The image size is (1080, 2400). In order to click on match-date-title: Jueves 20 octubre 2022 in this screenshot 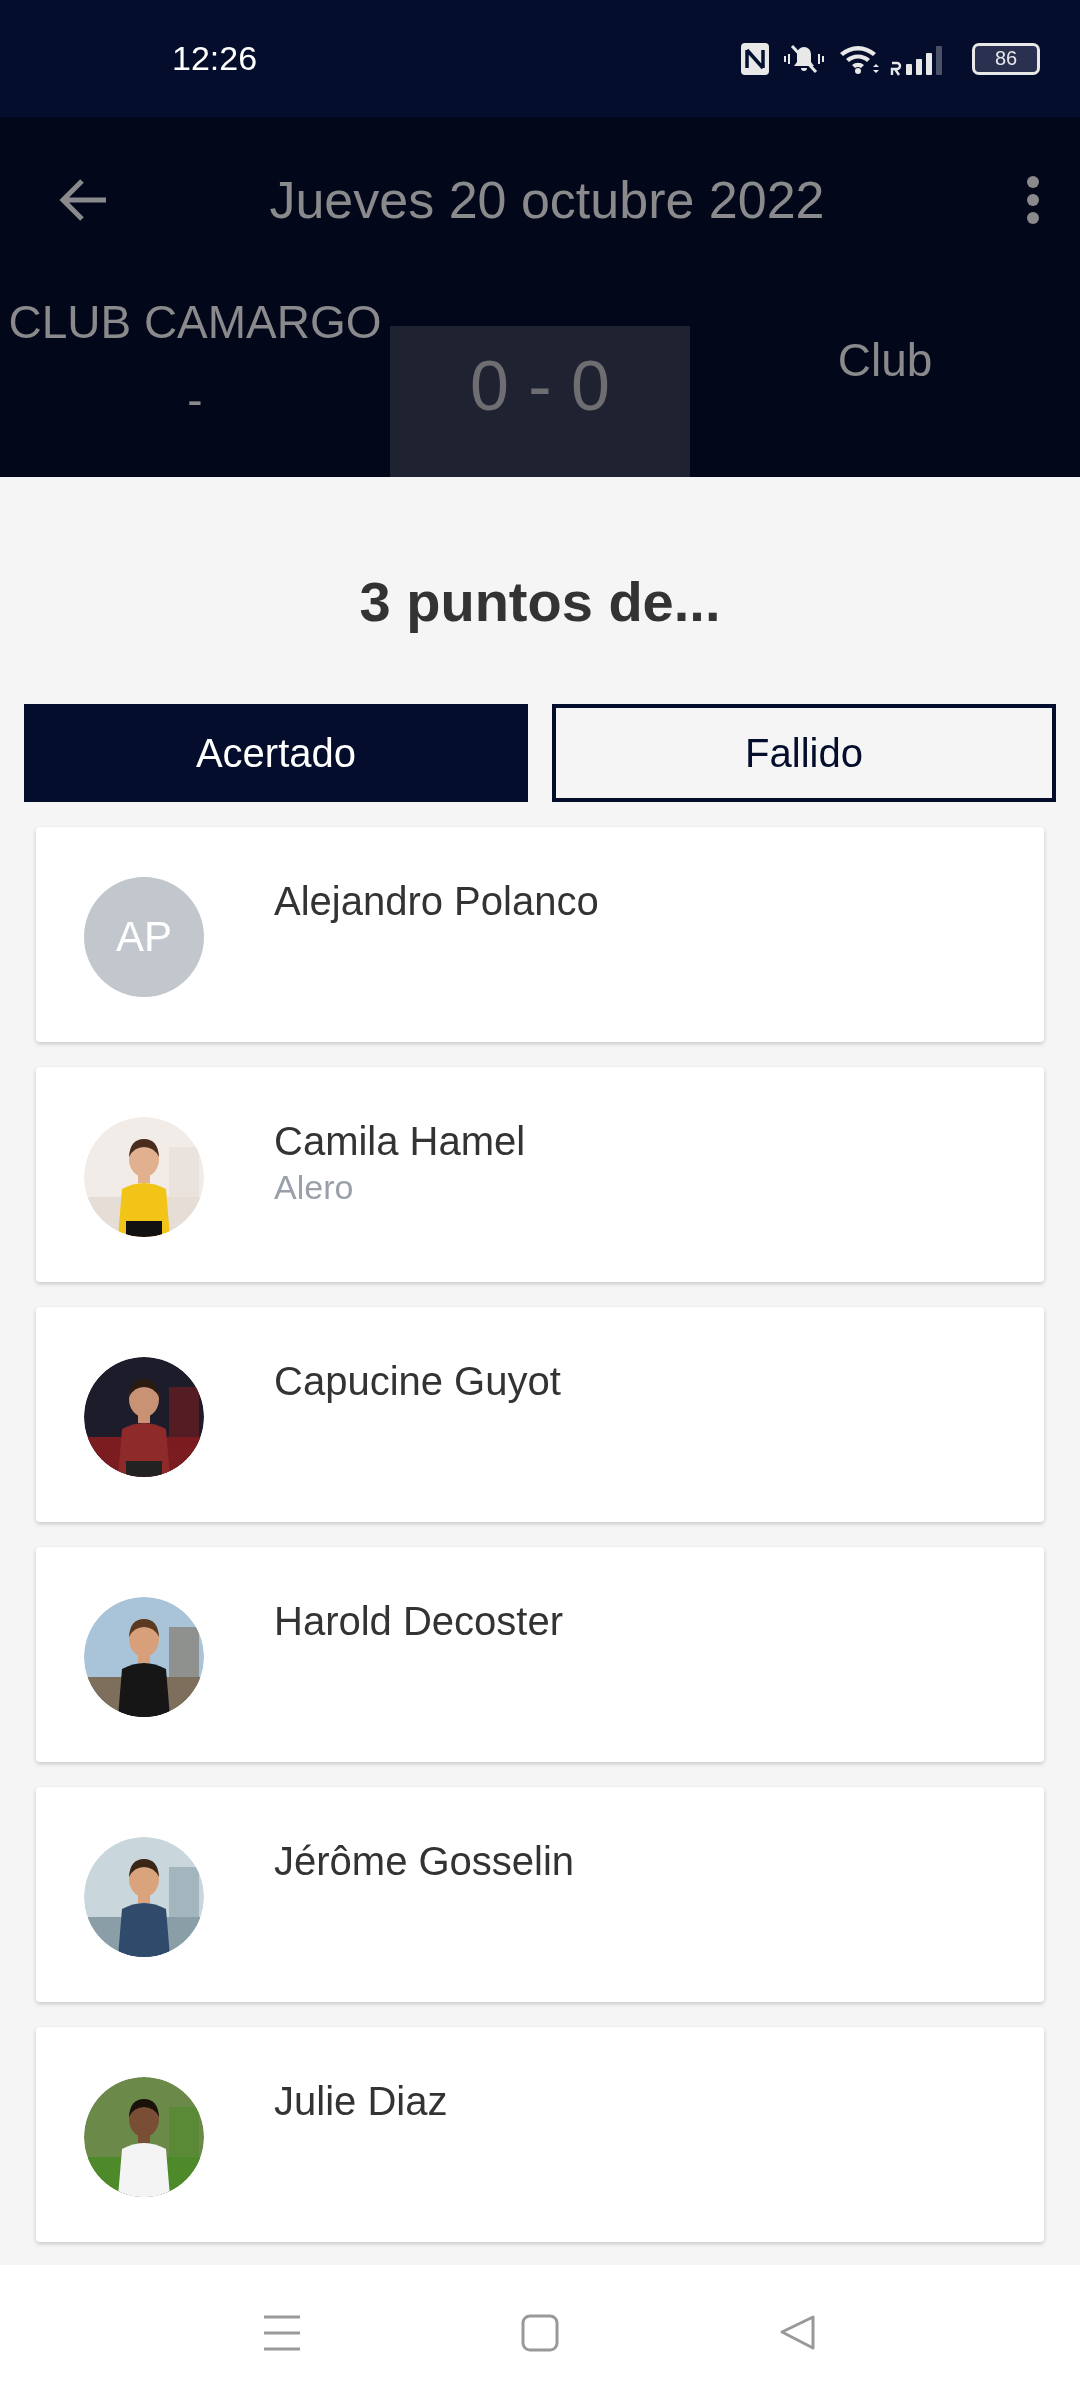, I will do `click(547, 200)`.